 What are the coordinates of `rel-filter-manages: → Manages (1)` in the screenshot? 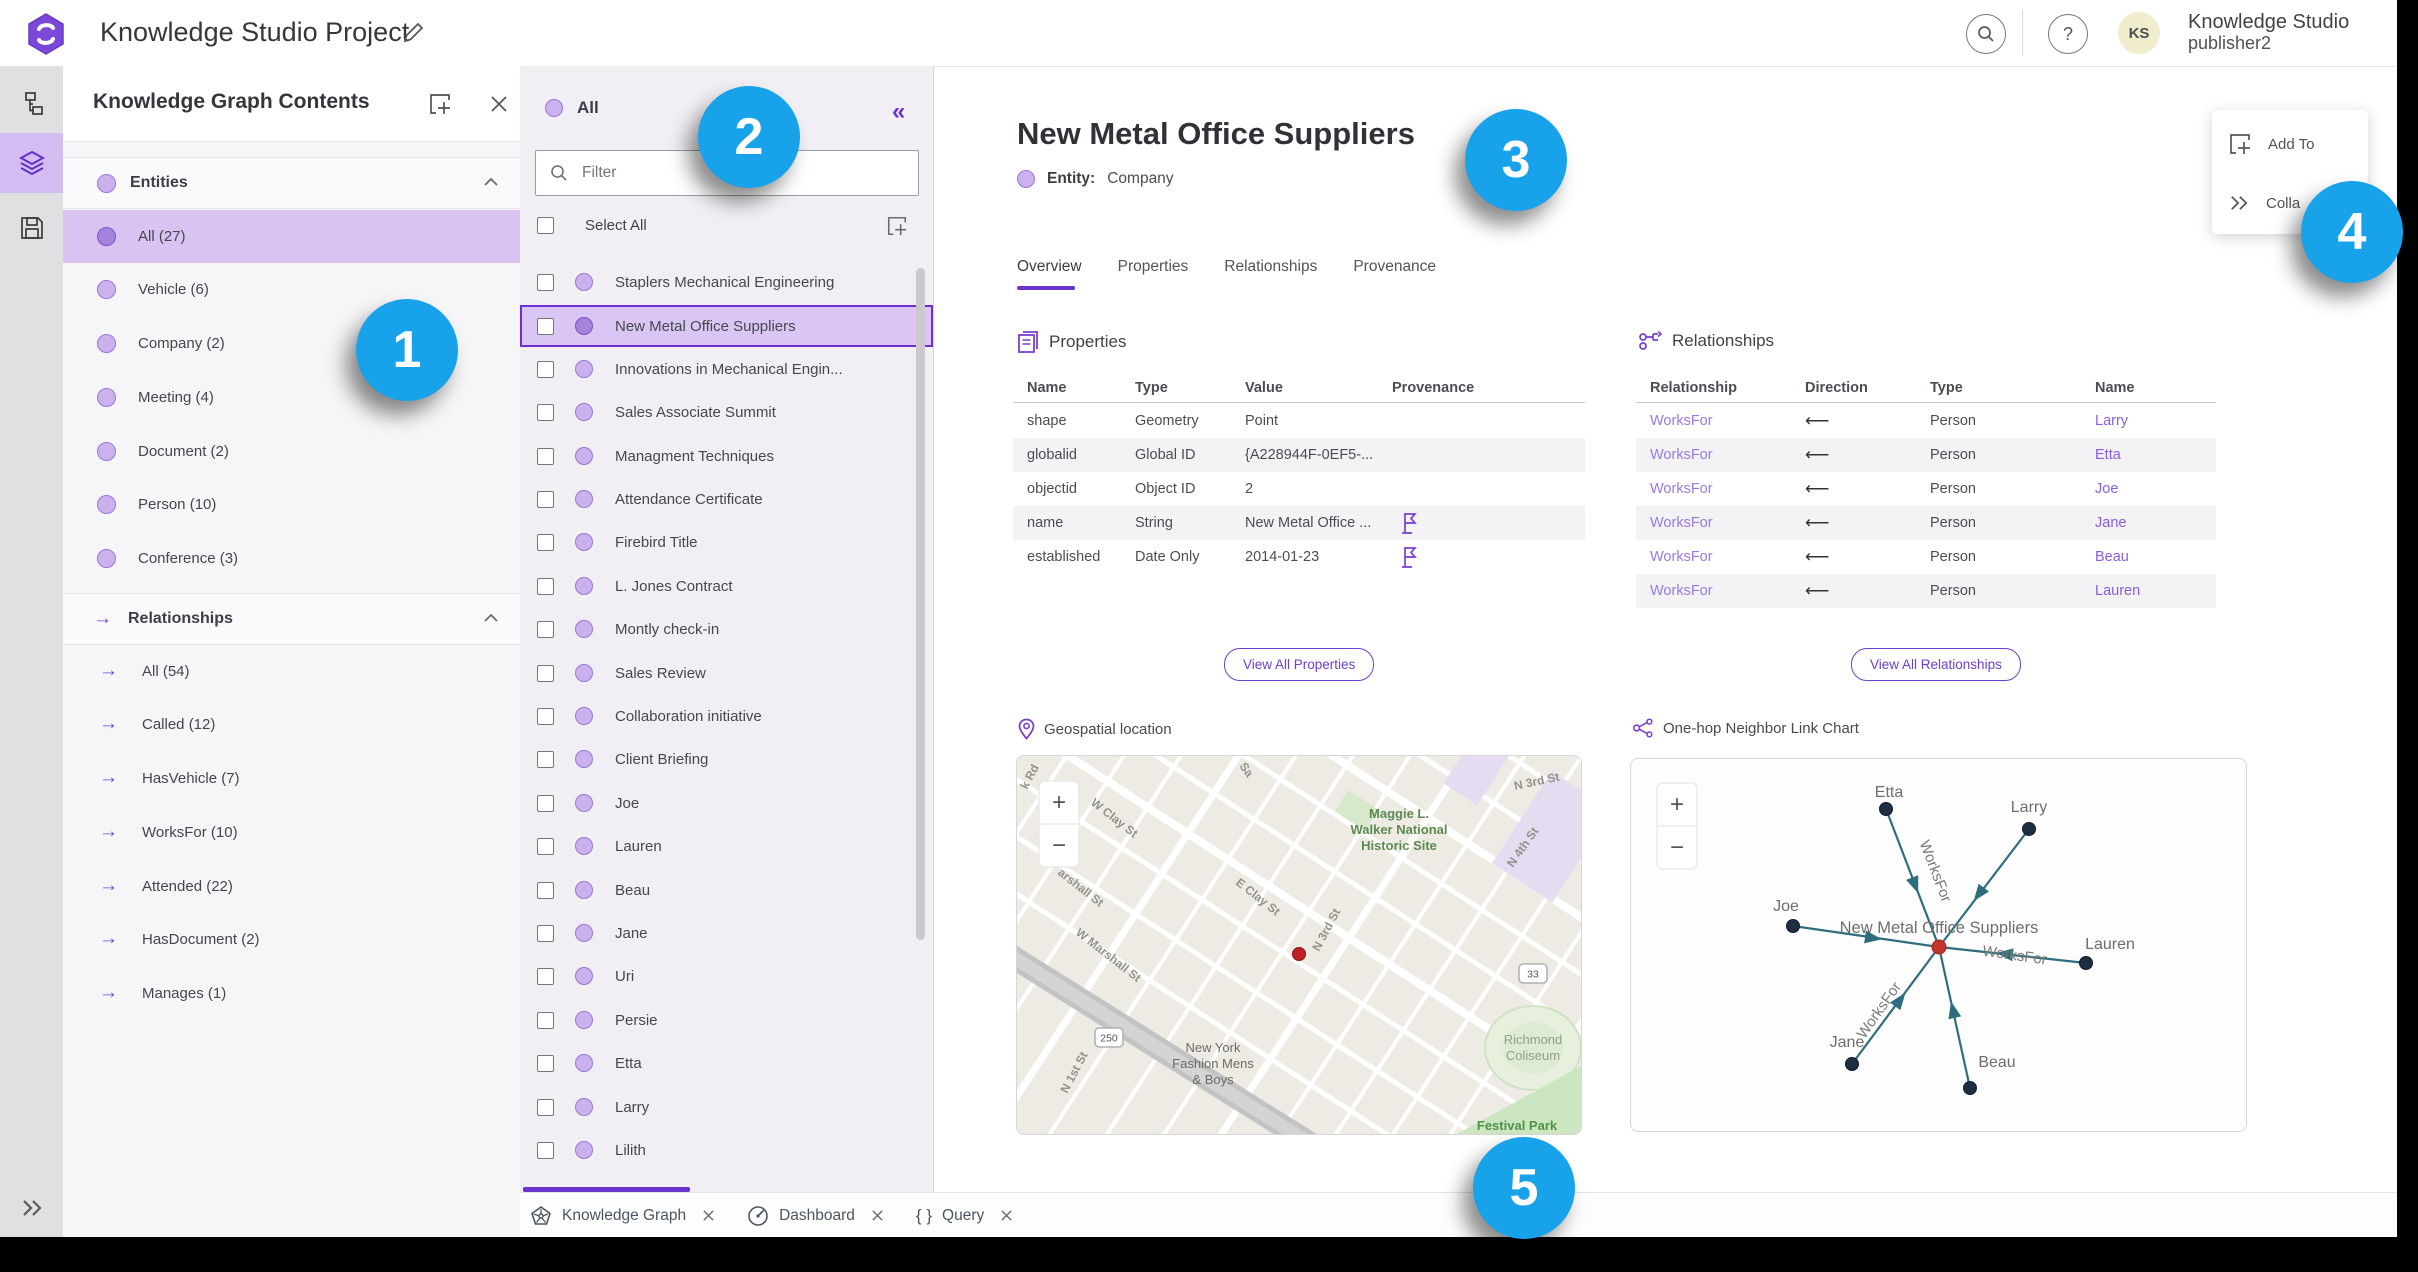 It's located at (291, 993).